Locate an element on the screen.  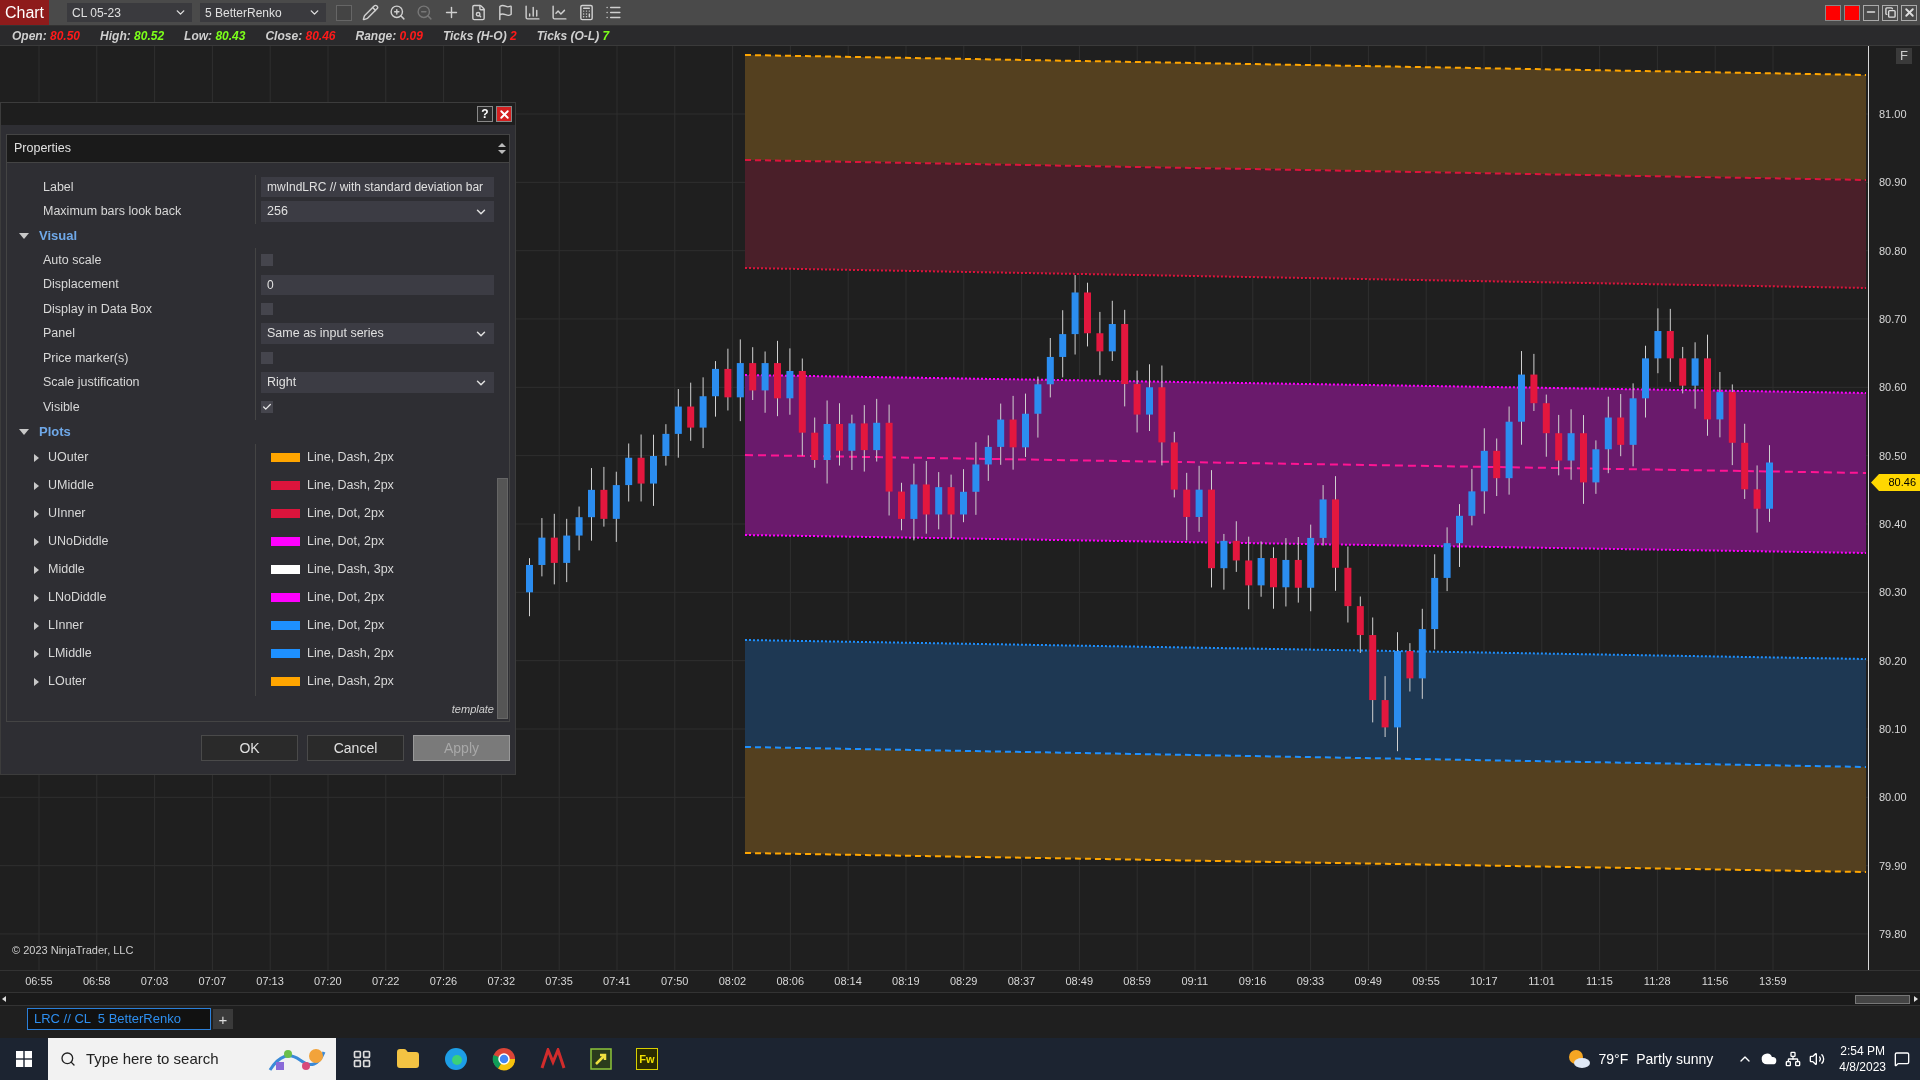
section-header: Visual is located at coordinates (58, 236).